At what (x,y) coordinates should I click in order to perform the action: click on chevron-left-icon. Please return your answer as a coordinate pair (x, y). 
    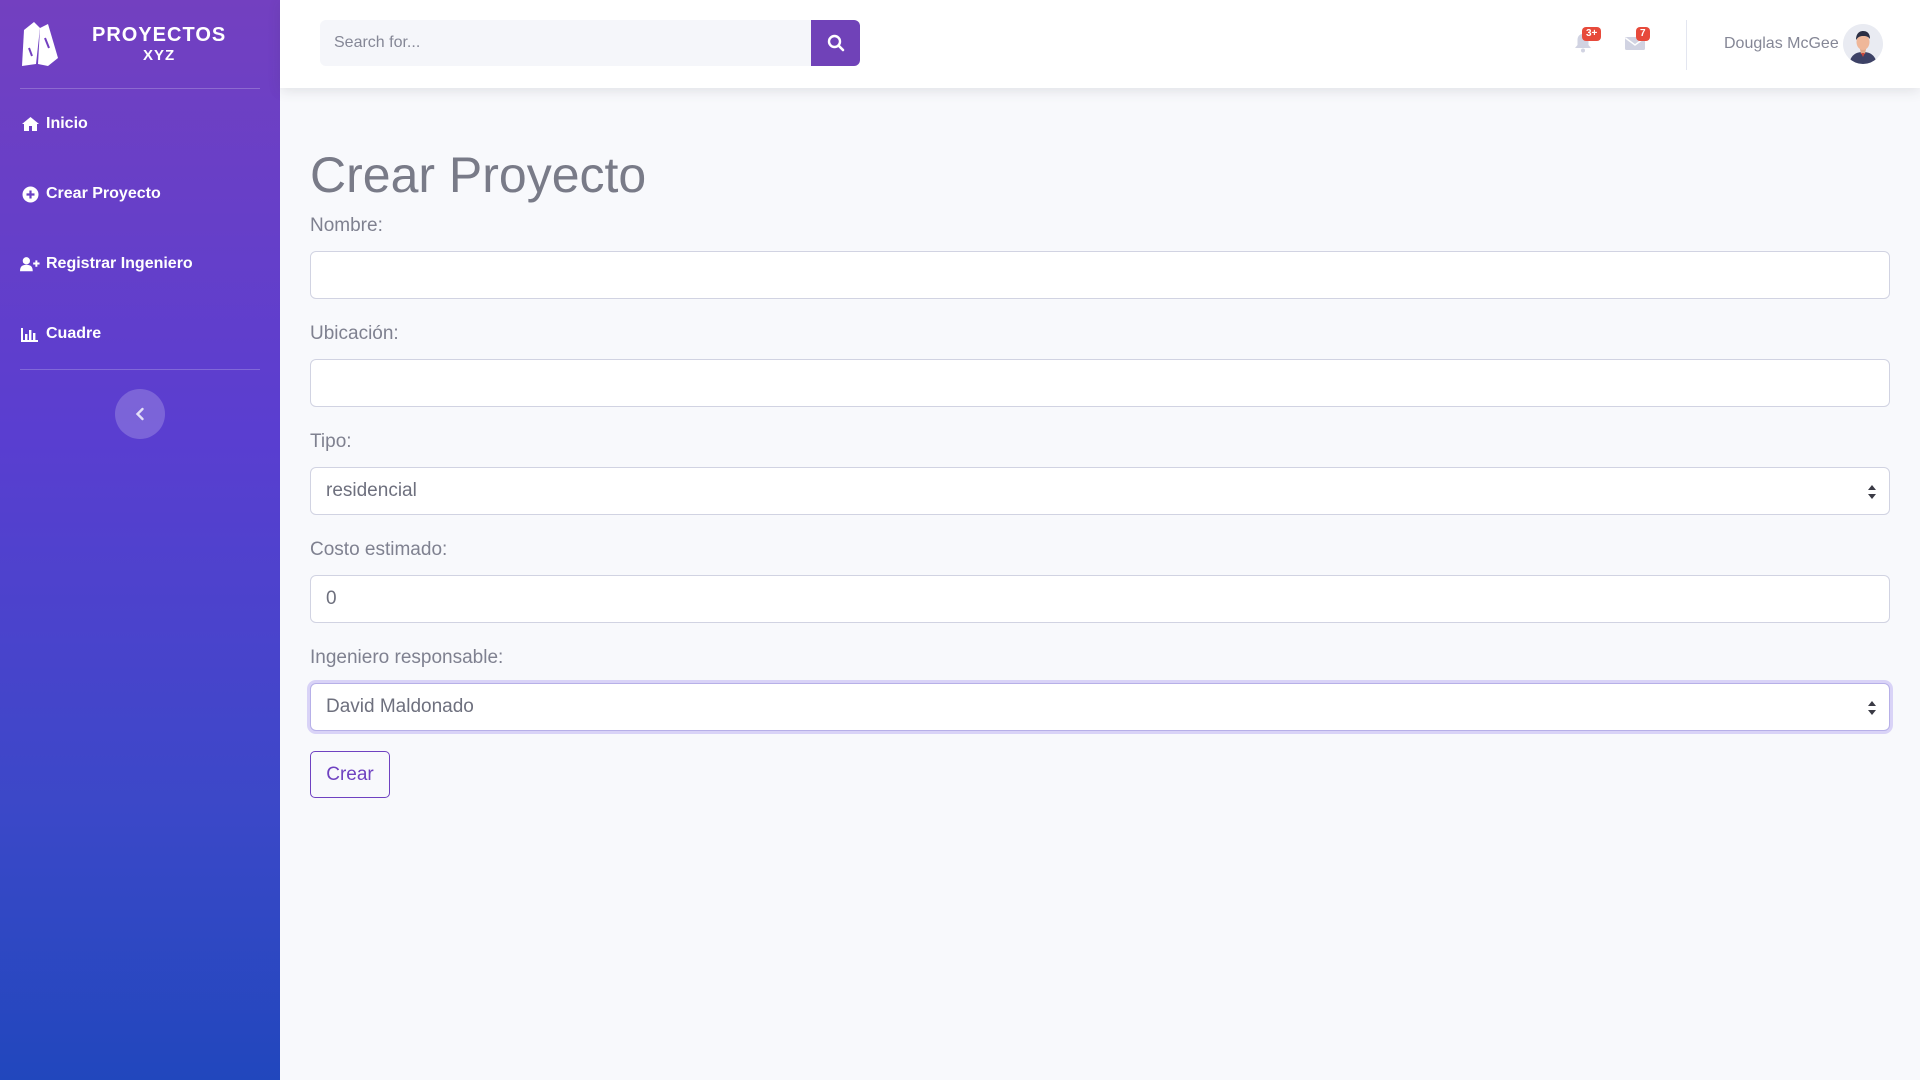
    Looking at the image, I should click on (139, 414).